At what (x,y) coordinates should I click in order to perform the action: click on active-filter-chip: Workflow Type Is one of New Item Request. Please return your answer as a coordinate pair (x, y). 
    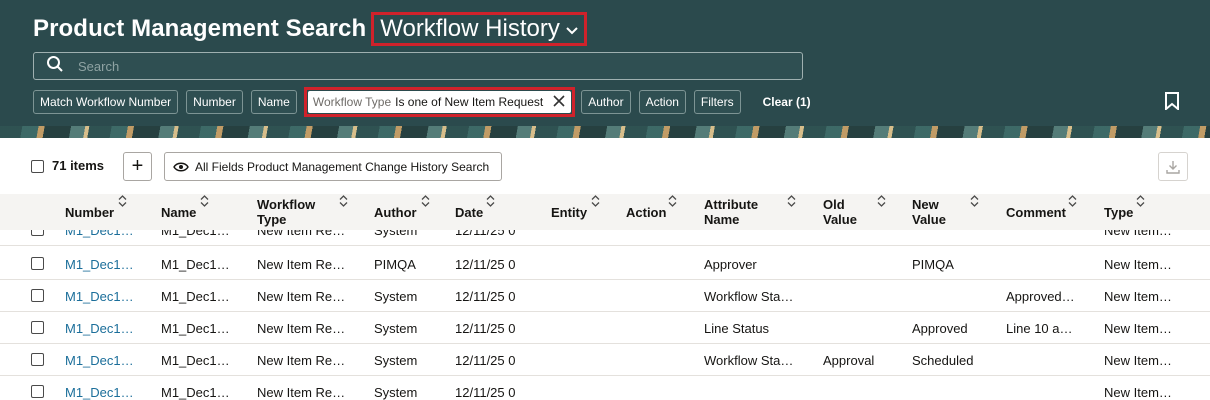
    Looking at the image, I should click on (439, 102).